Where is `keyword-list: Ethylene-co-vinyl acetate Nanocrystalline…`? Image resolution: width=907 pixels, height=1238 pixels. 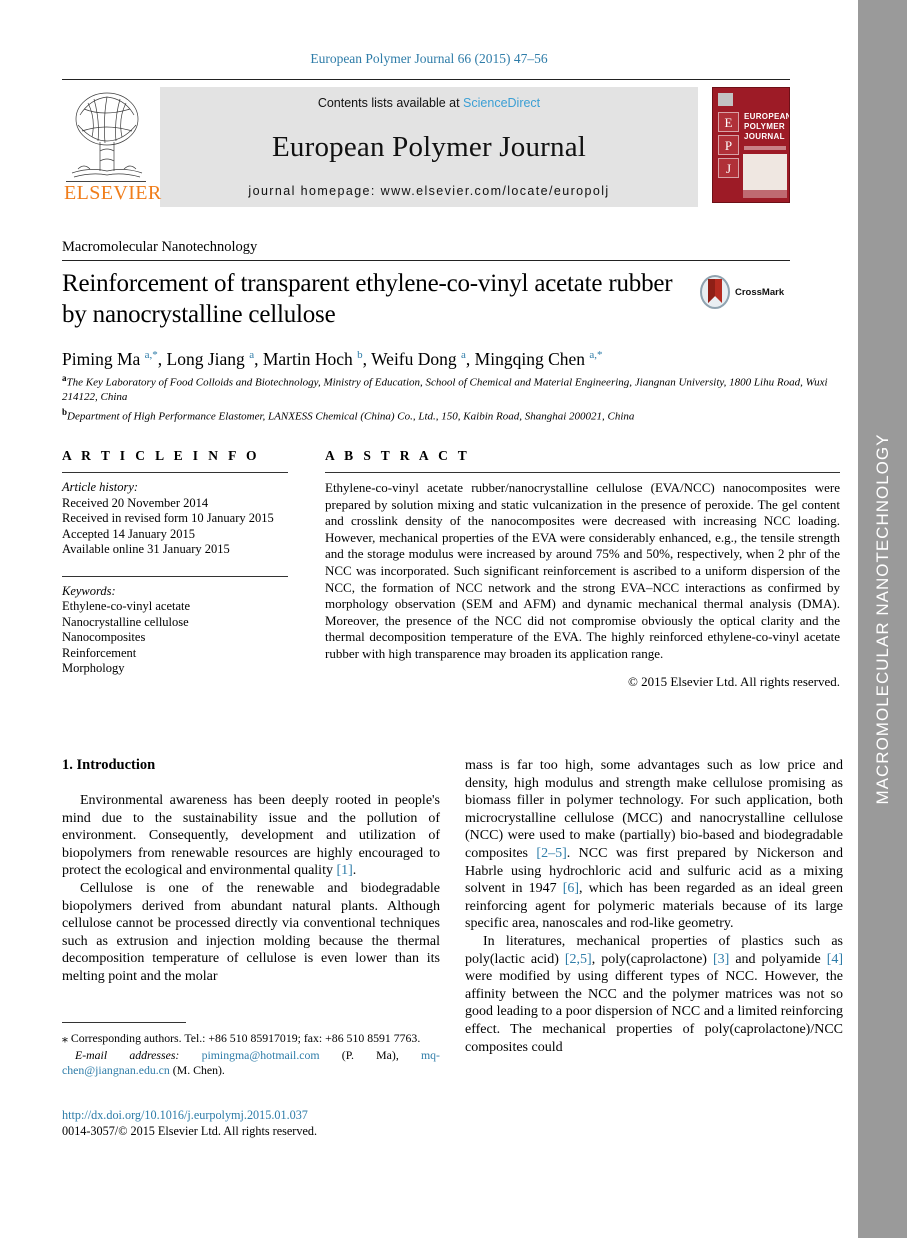
keyword-list: Ethylene-co-vinyl acetate Nanocrystalline… is located at coordinates (175, 638).